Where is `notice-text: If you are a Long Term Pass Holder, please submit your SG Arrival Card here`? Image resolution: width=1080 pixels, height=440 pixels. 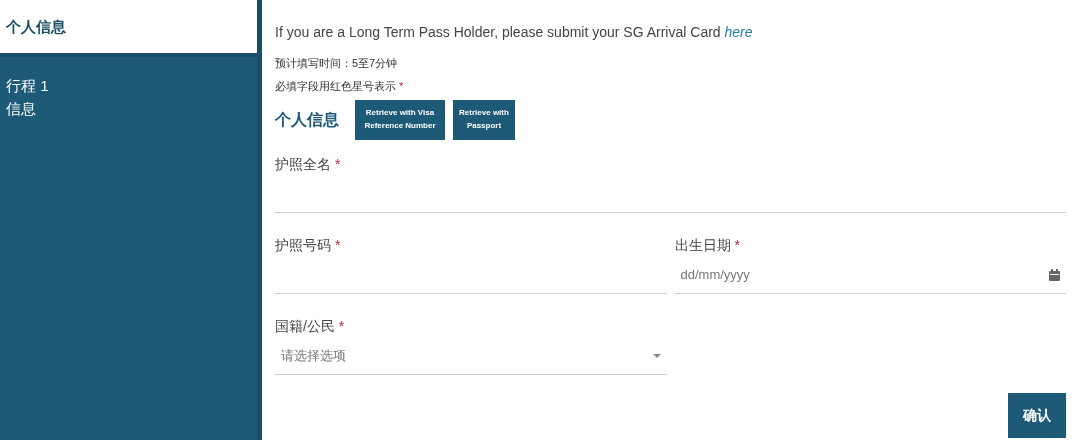 notice-text: If you are a Long Term Pass Holder, please submit your SG Arrival Card here is located at coordinates (514, 32).